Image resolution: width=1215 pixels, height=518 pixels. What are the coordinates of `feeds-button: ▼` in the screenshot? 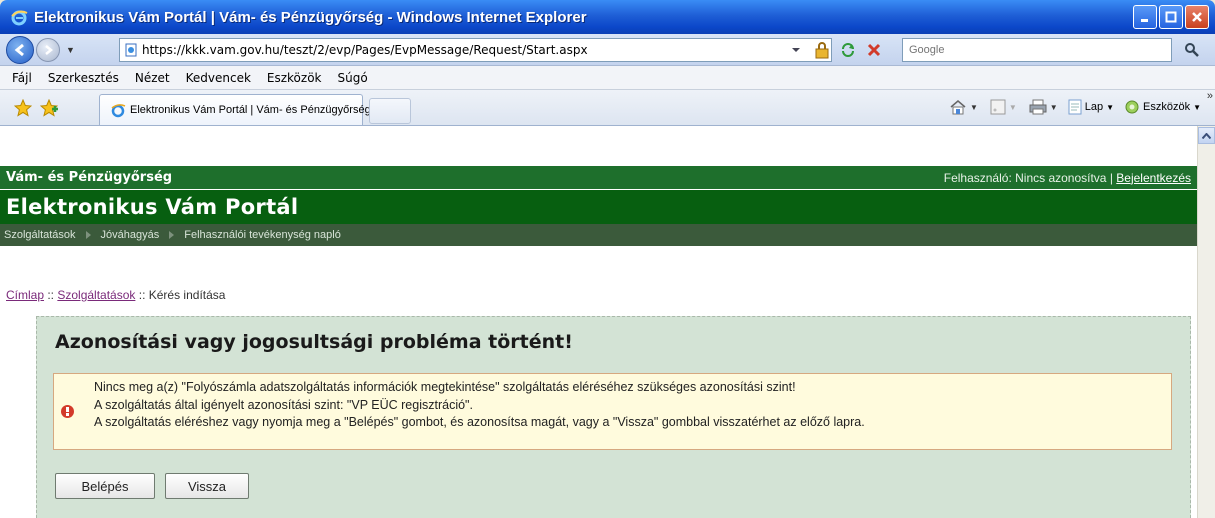 It's located at (1003, 107).